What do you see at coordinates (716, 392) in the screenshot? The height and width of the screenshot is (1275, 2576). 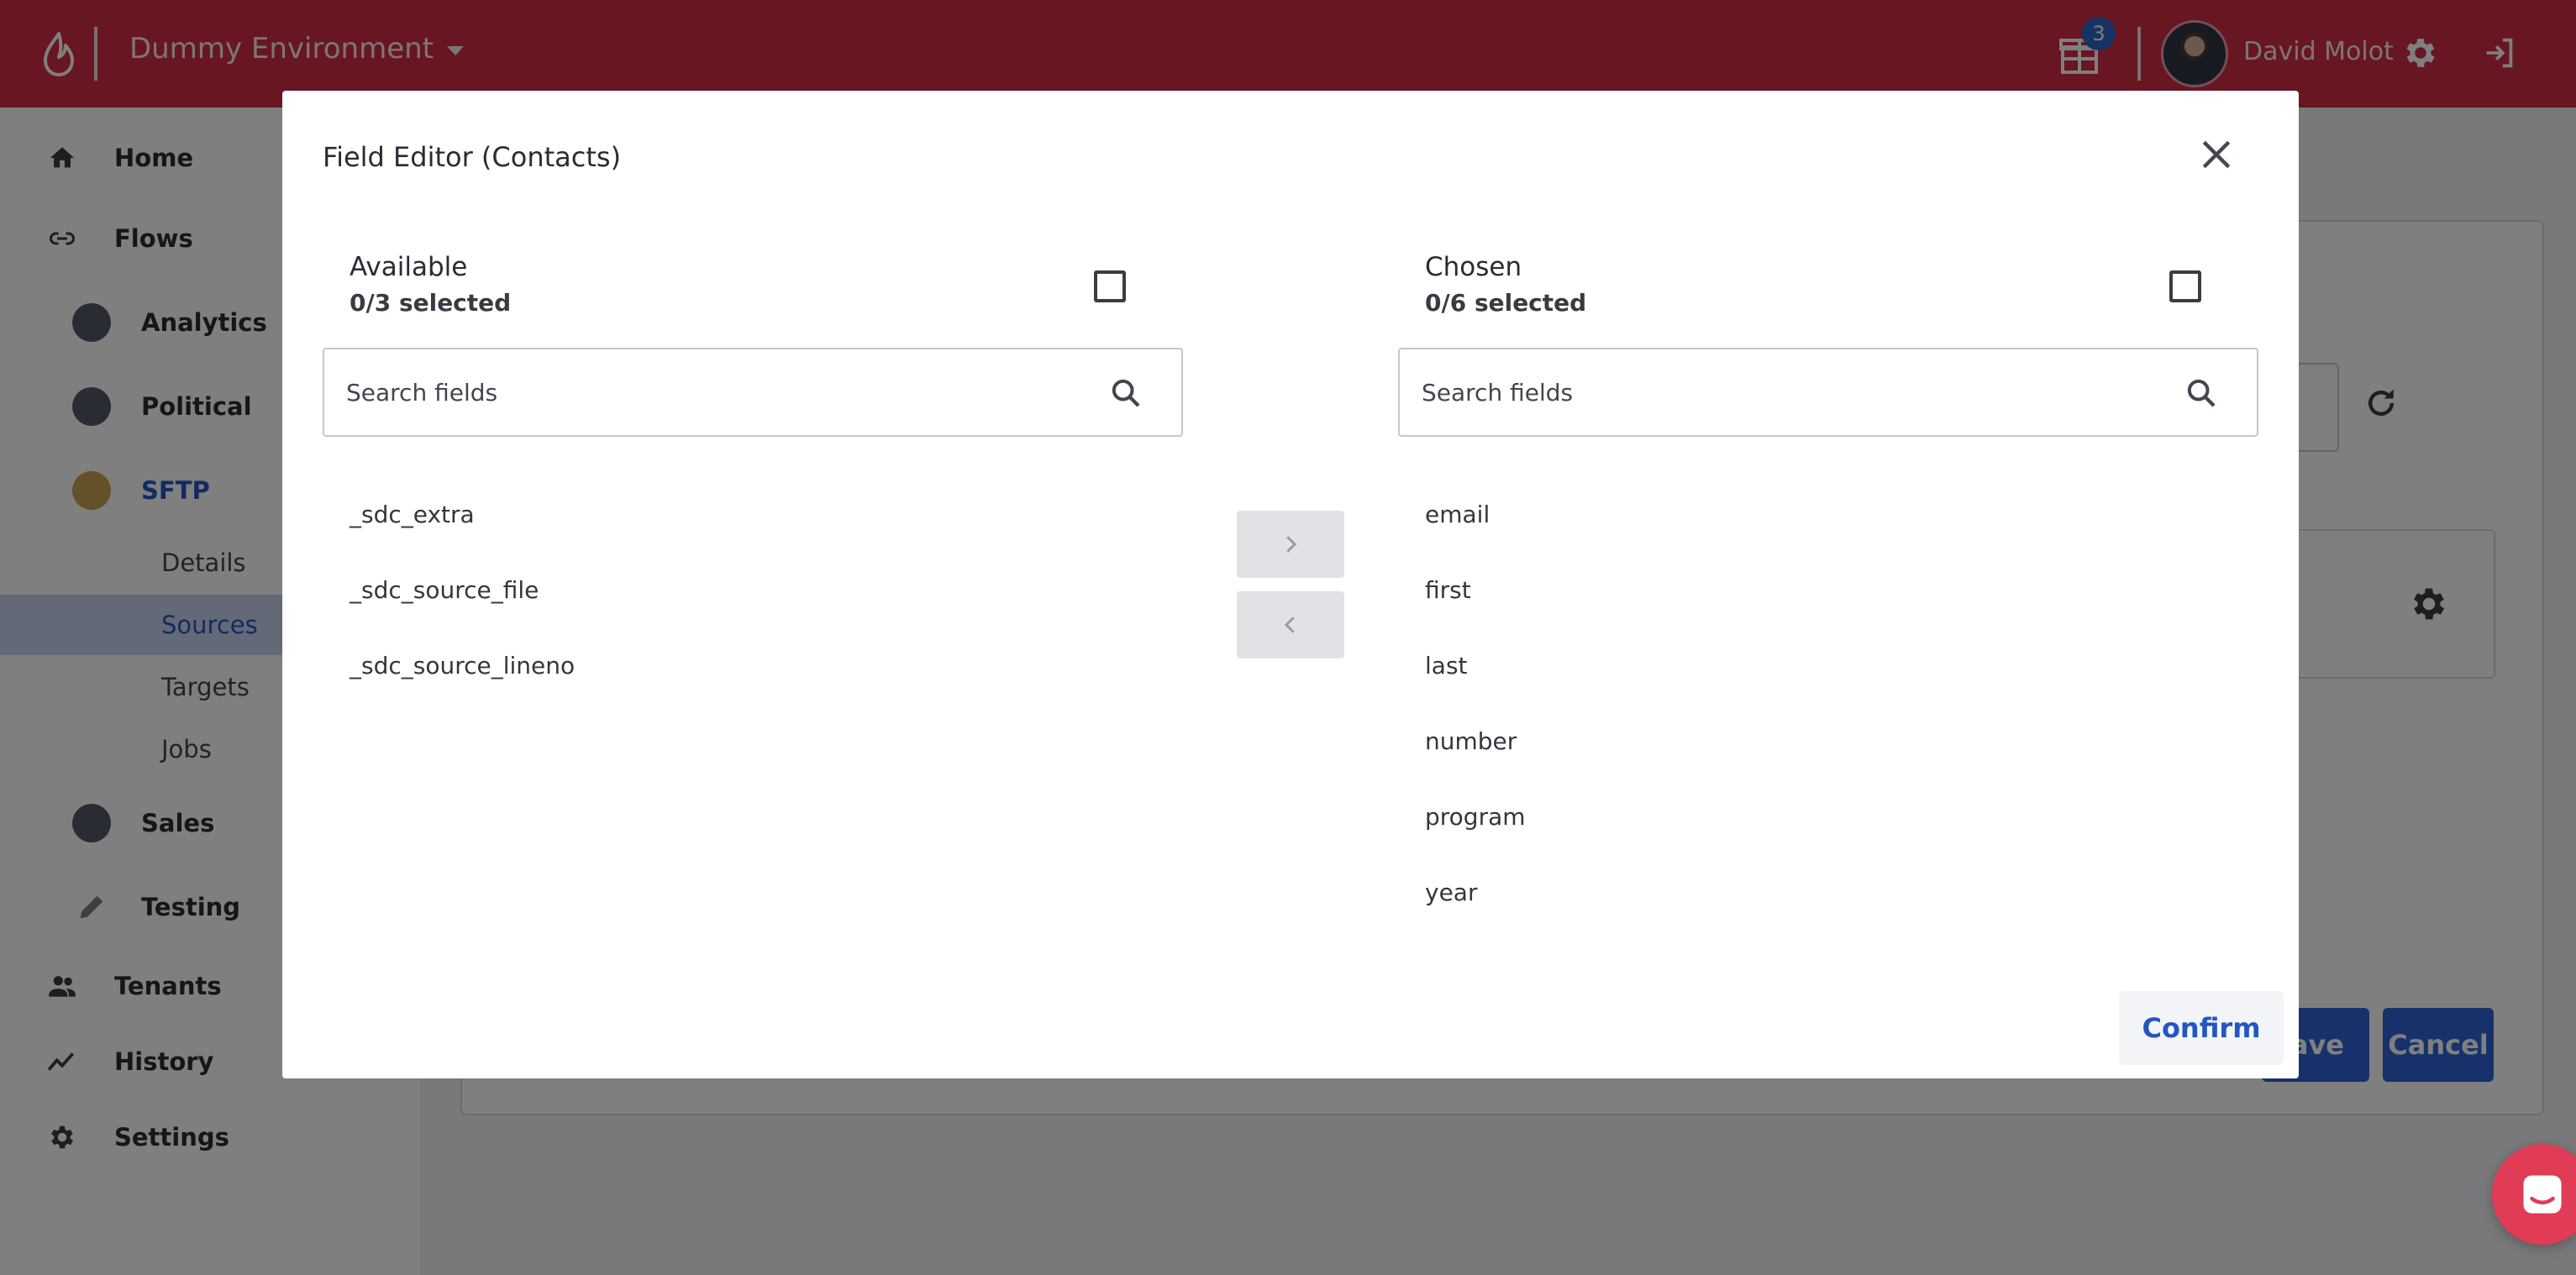 I see `available-search-input` at bounding box center [716, 392].